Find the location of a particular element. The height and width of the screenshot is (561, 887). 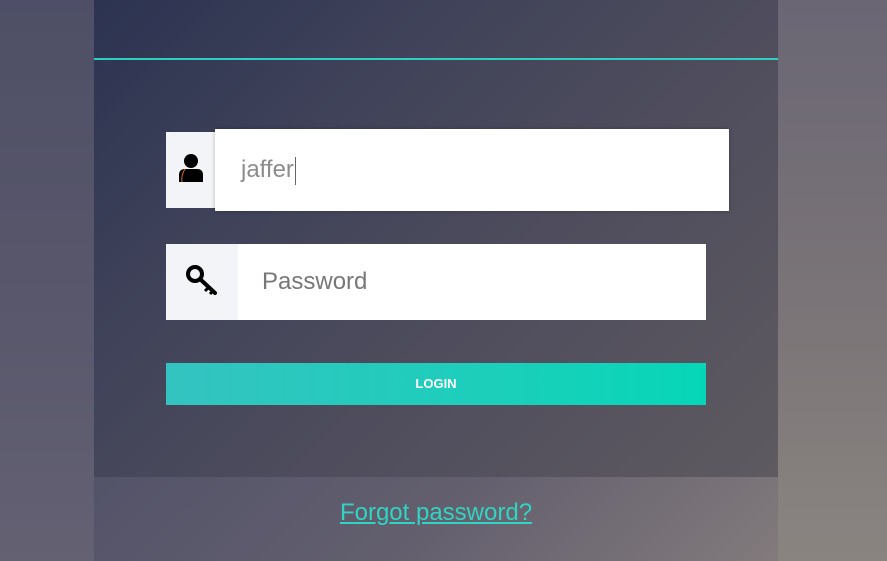

backdrop-right is located at coordinates (832, 280).